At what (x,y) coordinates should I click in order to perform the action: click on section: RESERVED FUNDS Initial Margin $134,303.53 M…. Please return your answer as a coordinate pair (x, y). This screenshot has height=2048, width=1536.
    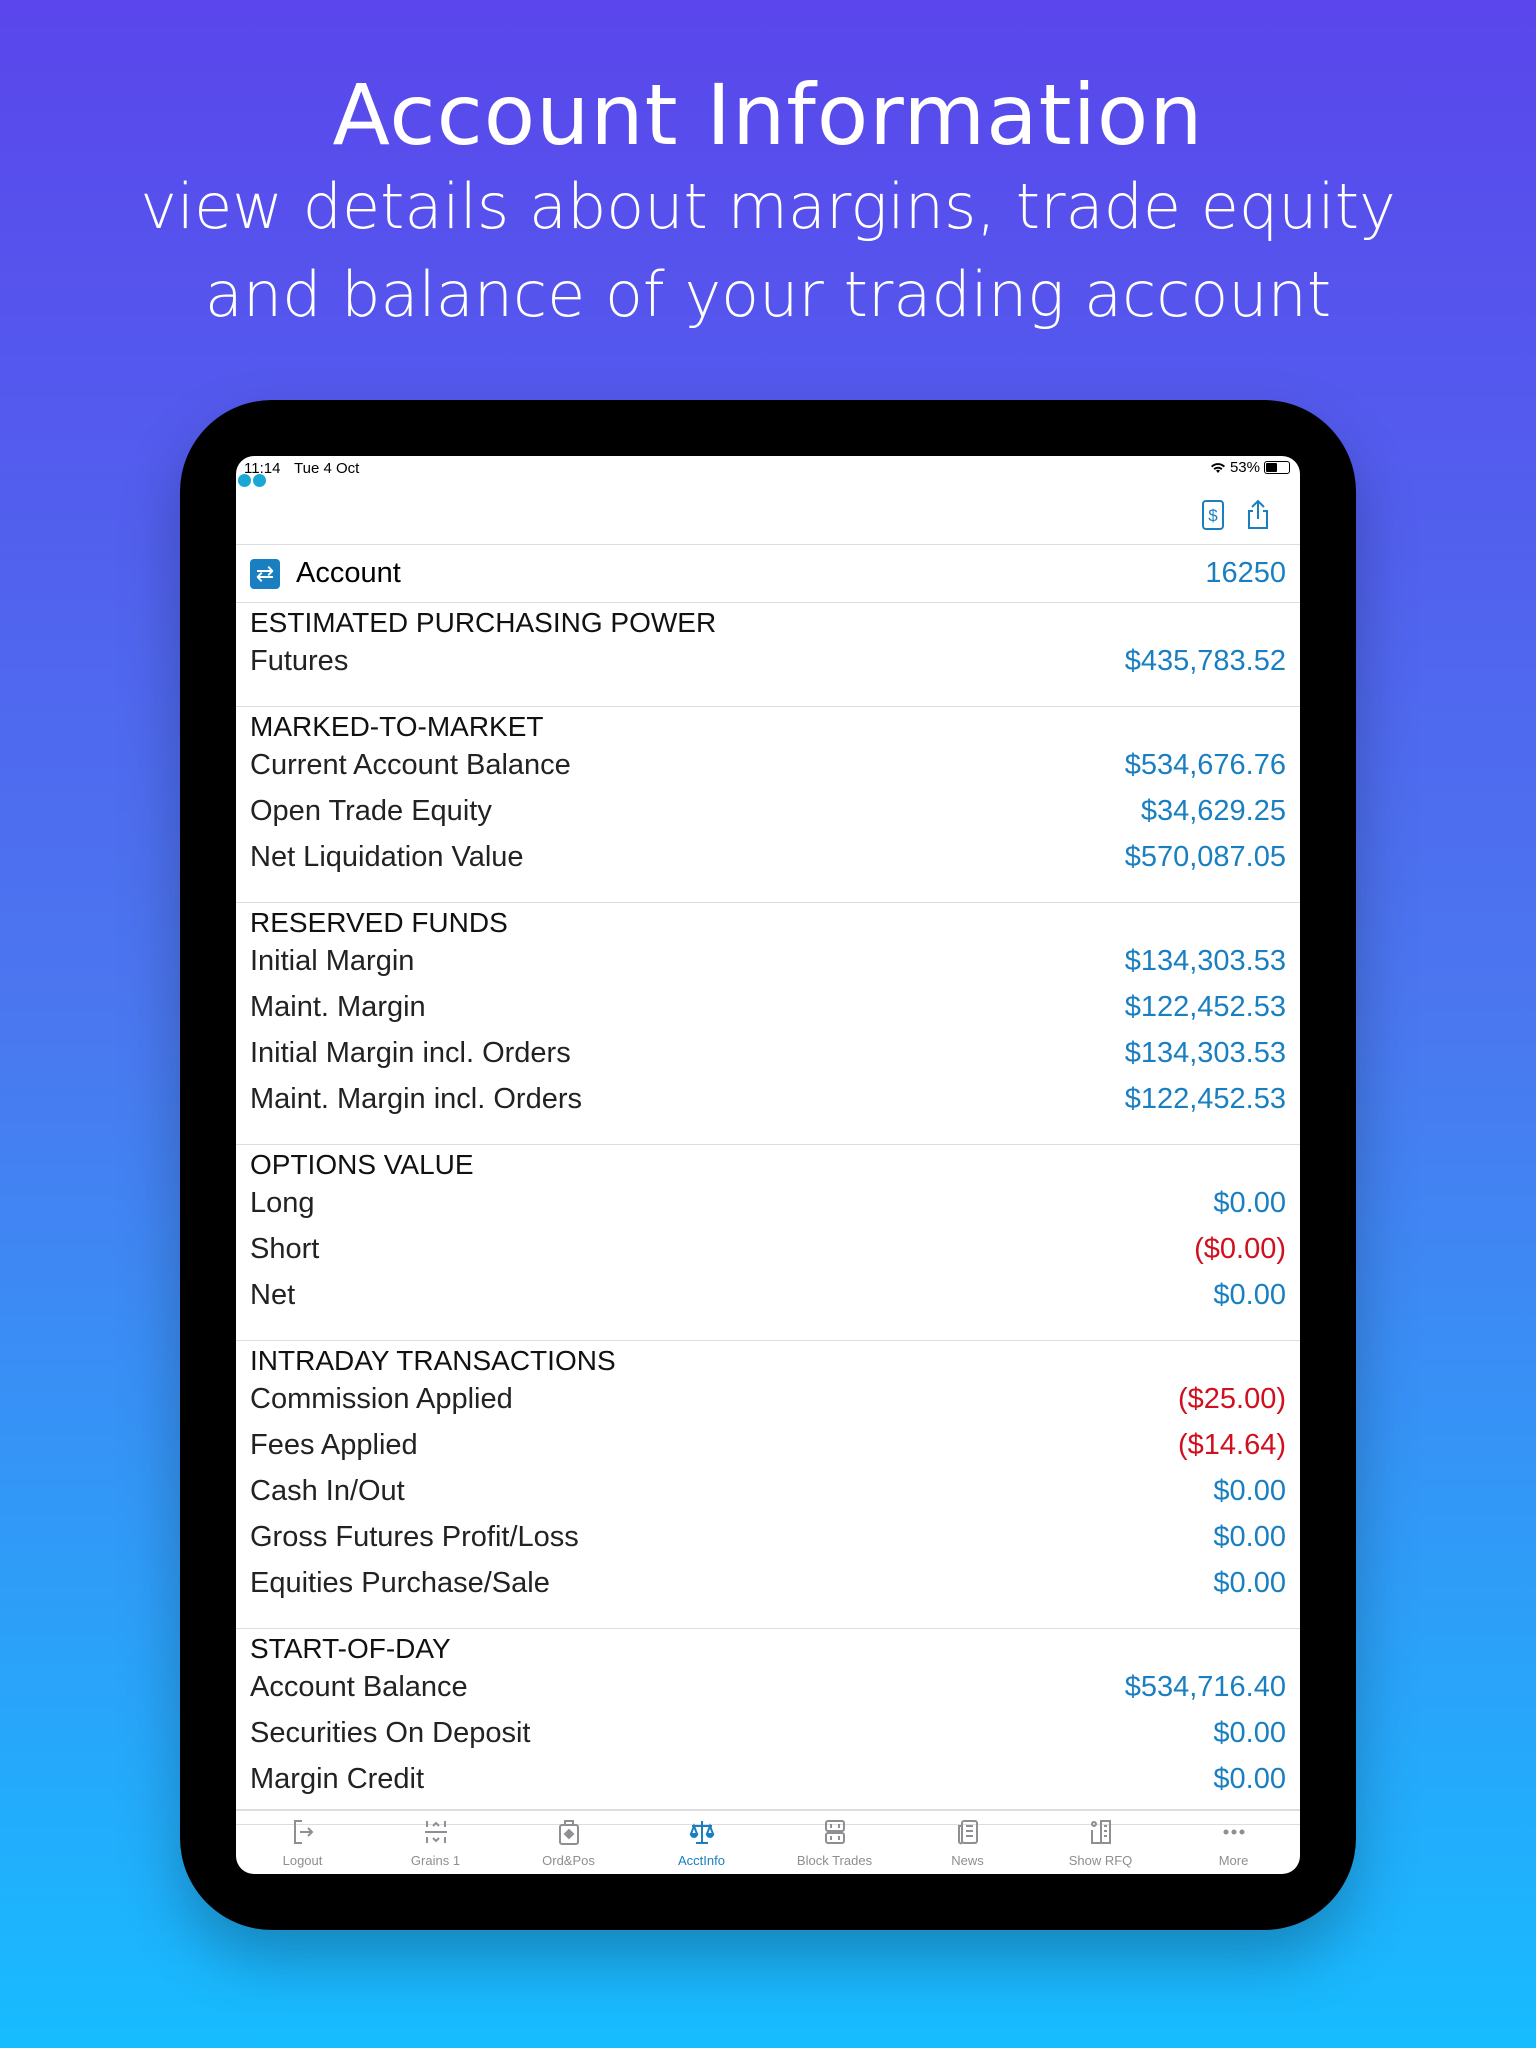
    Looking at the image, I should click on (768, 1024).